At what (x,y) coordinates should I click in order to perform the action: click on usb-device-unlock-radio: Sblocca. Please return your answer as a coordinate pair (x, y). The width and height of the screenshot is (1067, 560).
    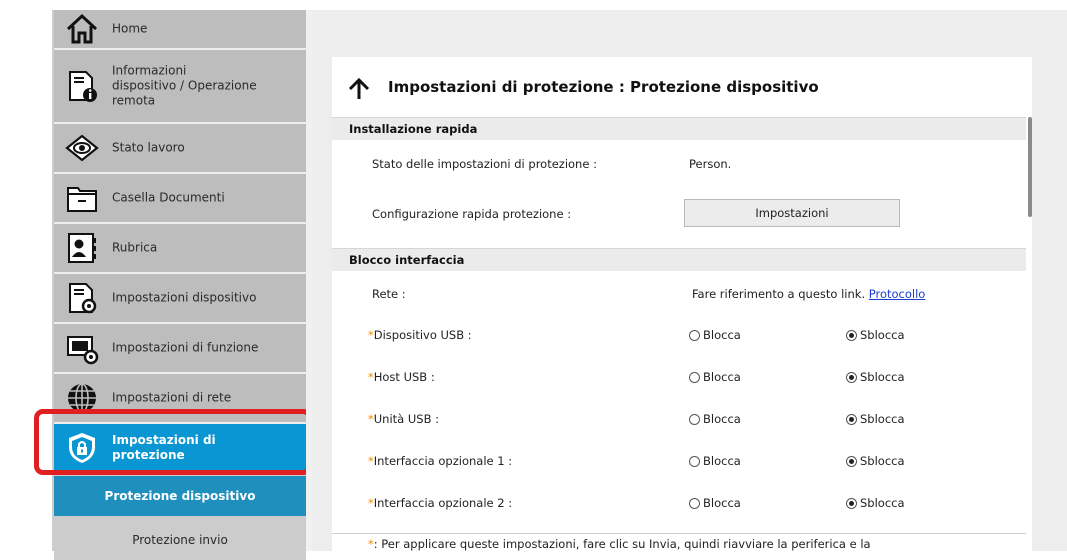
    Looking at the image, I should click on (875, 335).